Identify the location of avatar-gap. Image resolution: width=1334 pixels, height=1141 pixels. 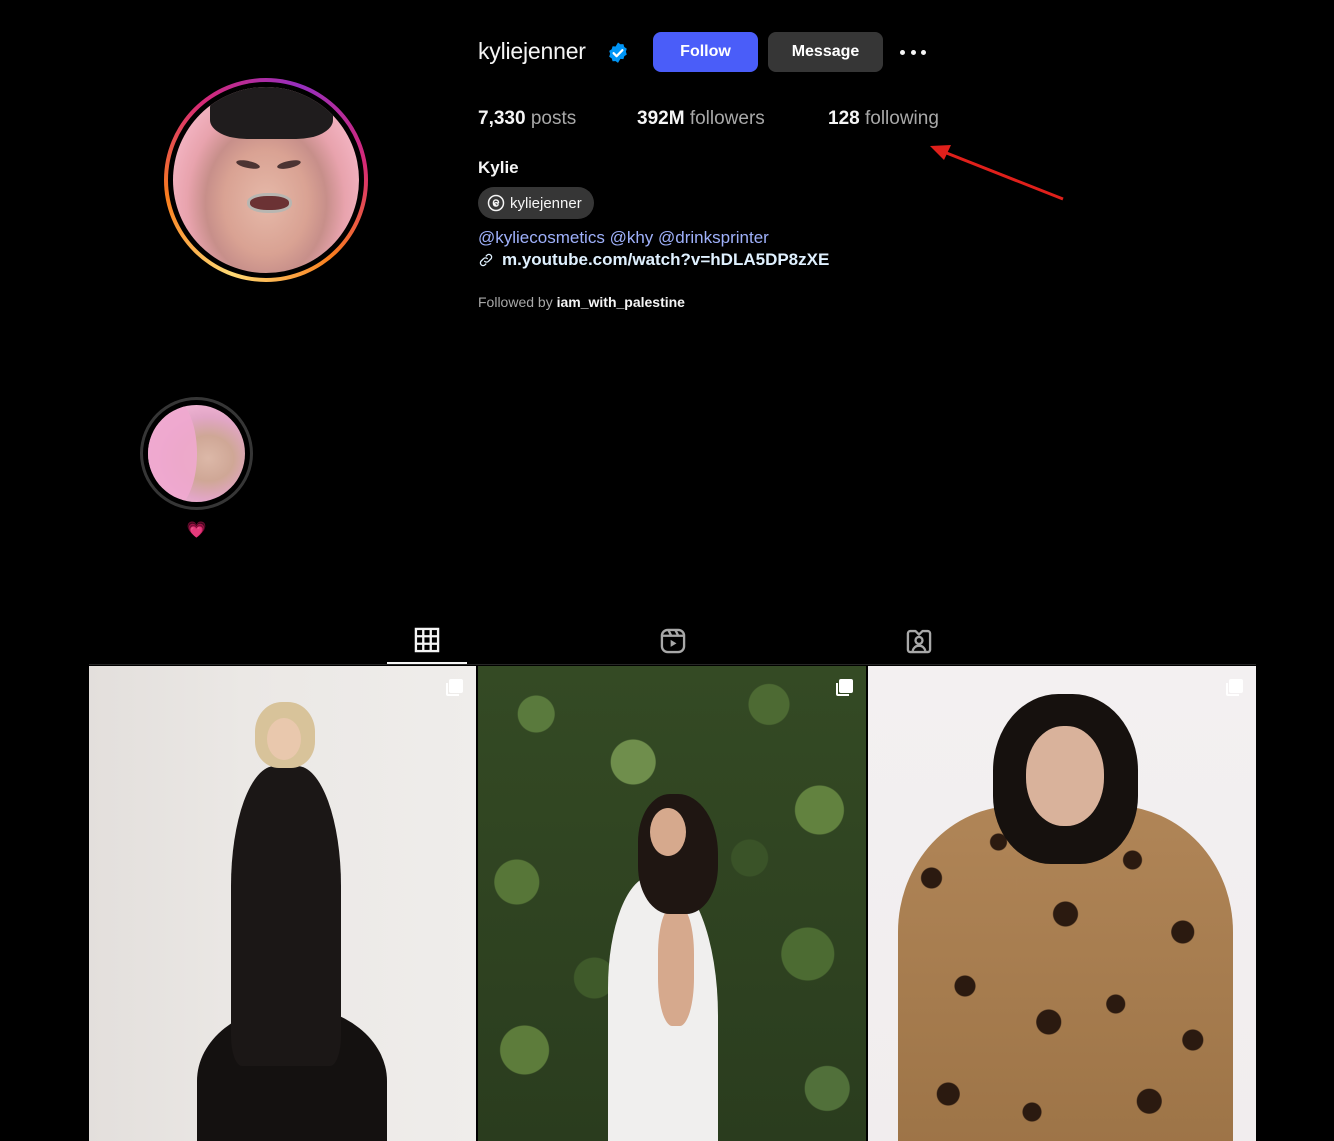
(266, 180).